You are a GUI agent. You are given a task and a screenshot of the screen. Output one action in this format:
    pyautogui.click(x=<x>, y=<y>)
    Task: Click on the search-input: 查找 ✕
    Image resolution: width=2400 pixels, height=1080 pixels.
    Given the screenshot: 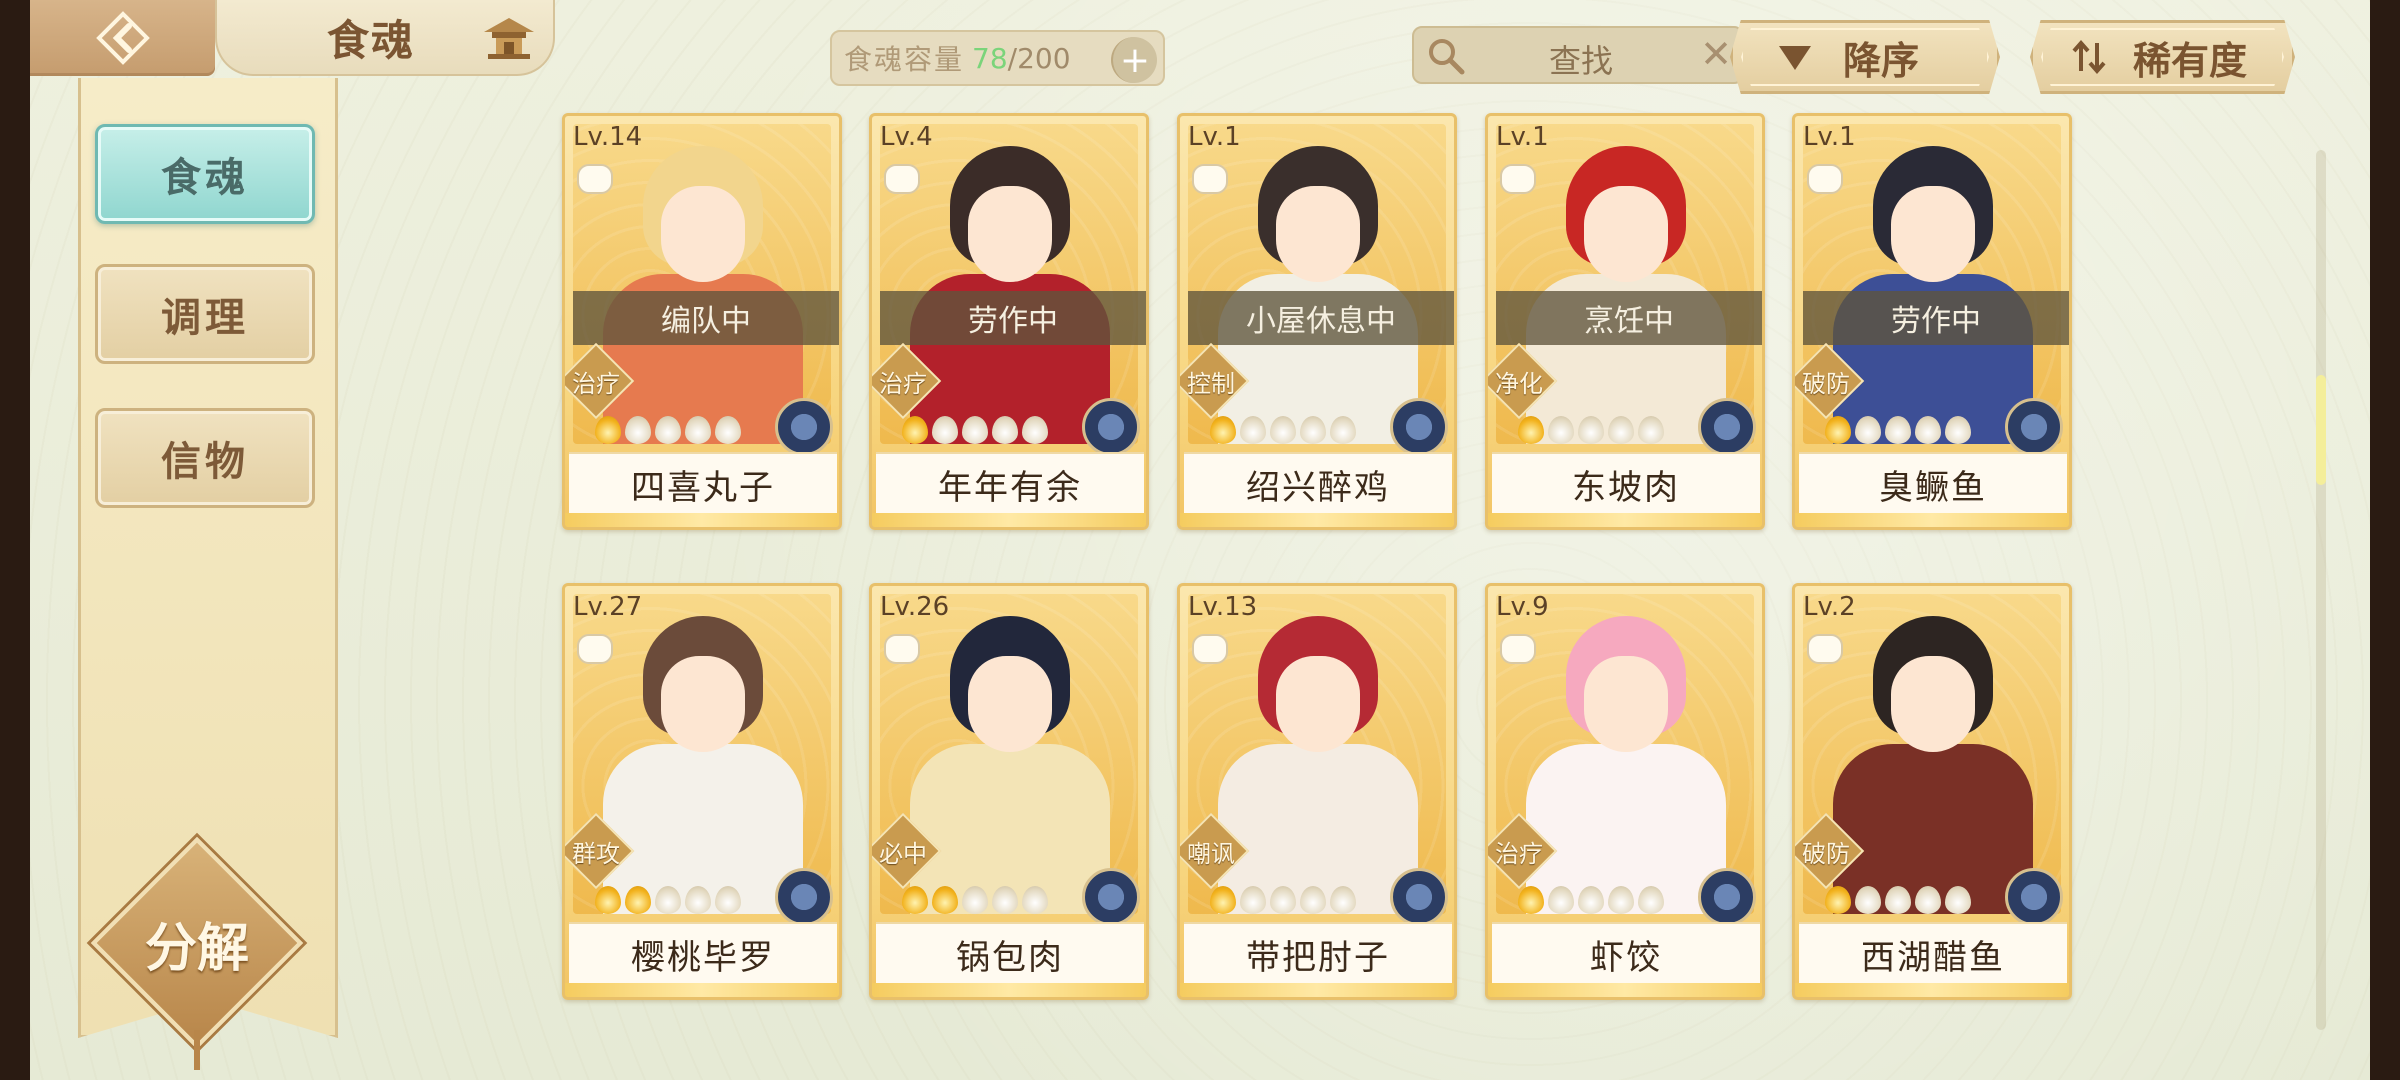 What is the action you would take?
    pyautogui.click(x=1578, y=55)
    